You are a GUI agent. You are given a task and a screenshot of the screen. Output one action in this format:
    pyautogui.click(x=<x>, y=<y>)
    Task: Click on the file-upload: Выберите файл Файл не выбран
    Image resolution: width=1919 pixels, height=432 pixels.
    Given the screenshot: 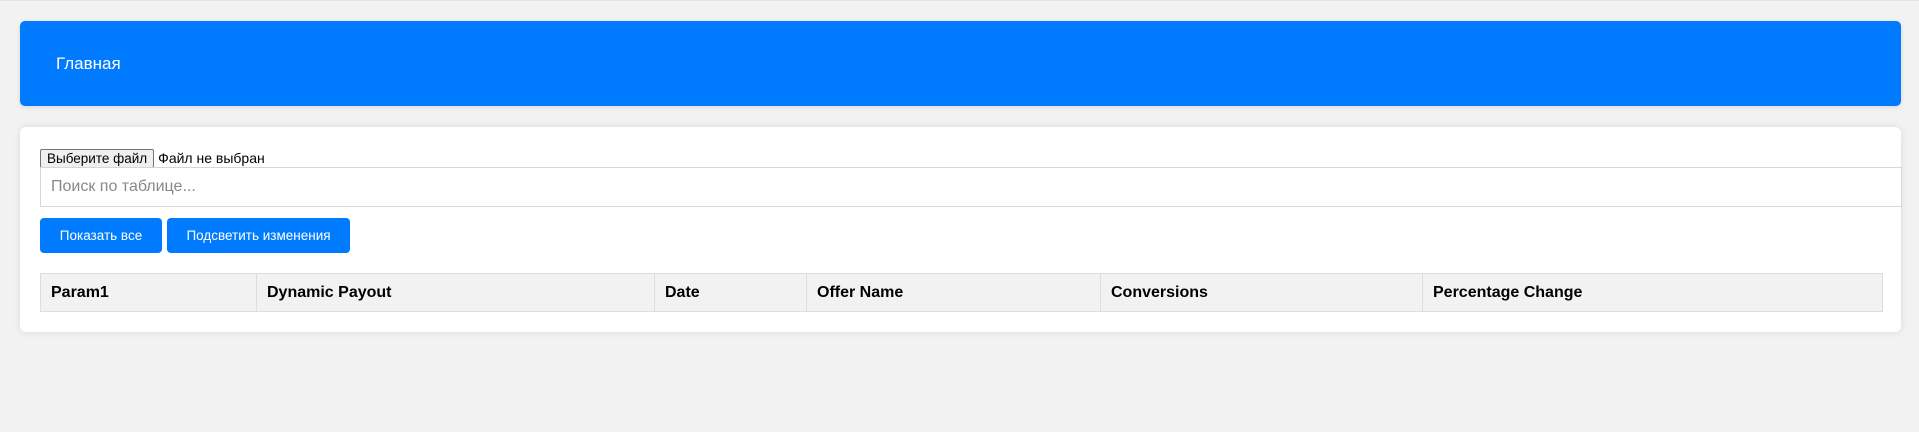 What is the action you would take?
    pyautogui.click(x=152, y=158)
    